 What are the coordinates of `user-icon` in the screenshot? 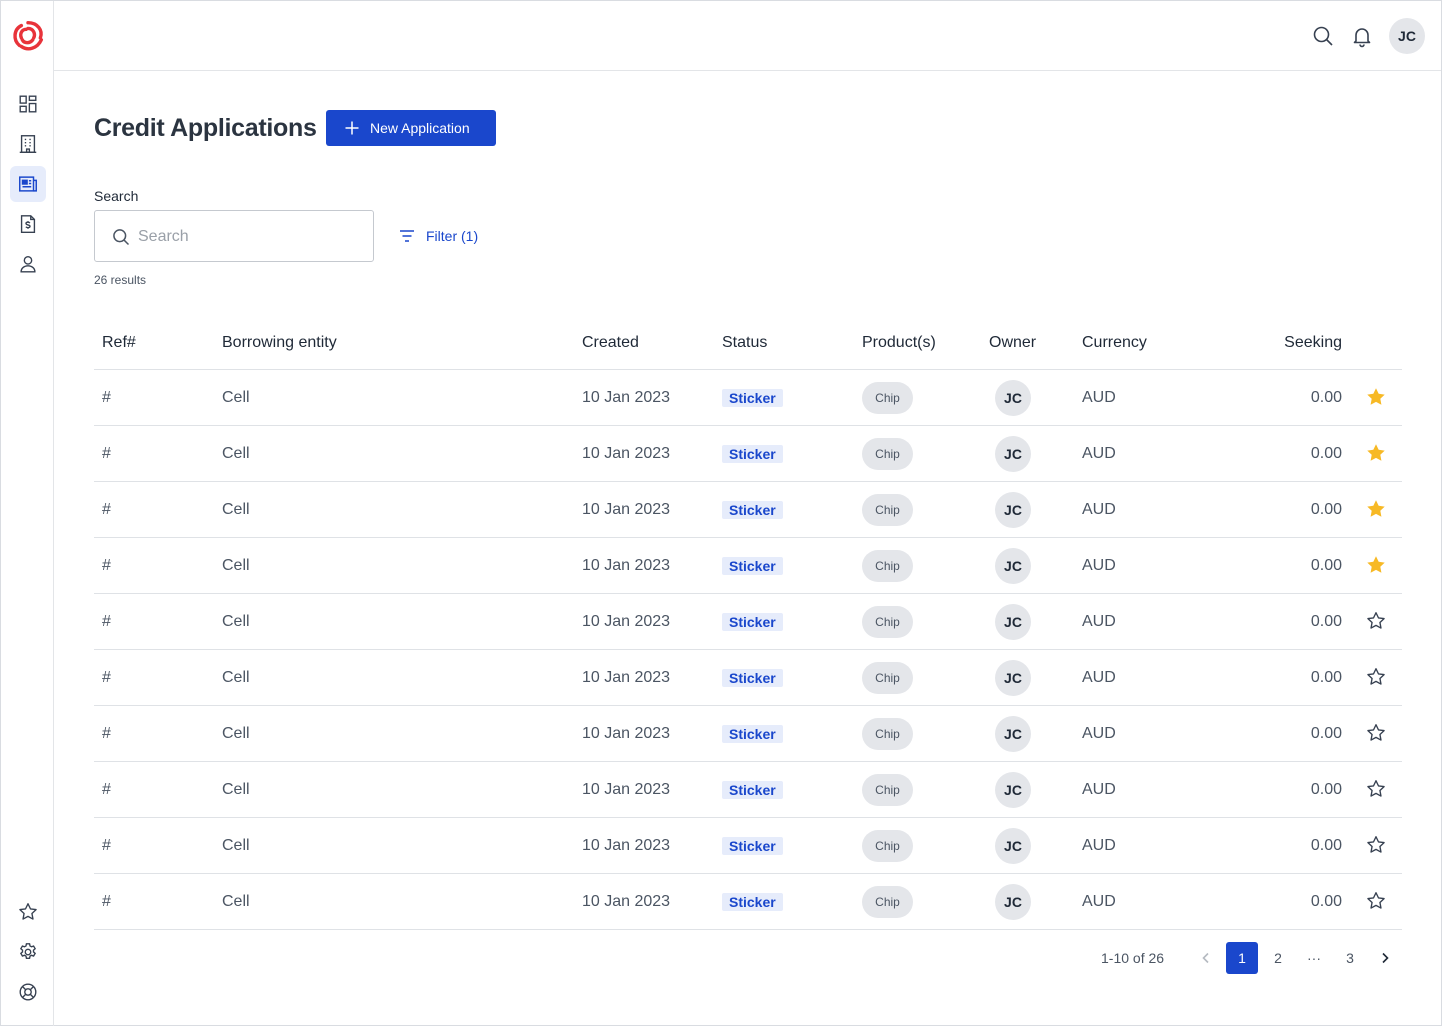 It's located at (28, 264).